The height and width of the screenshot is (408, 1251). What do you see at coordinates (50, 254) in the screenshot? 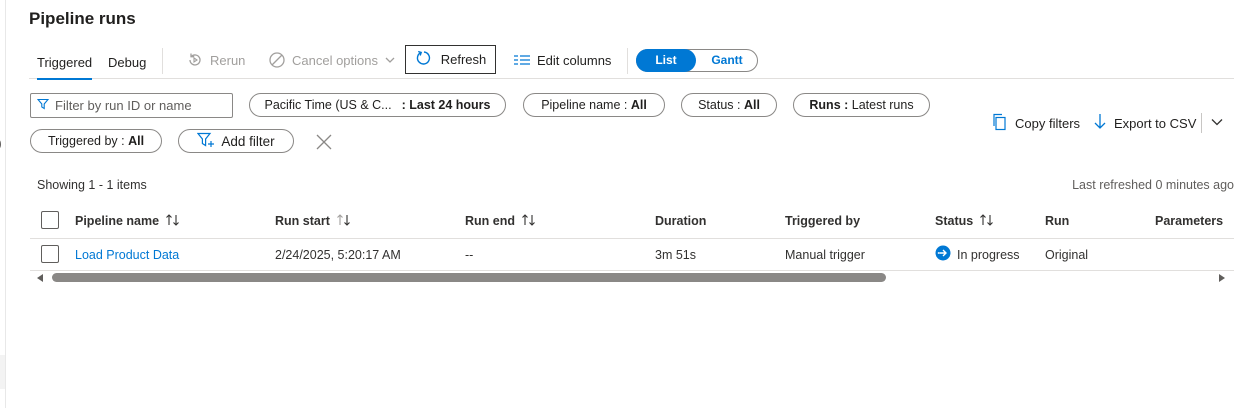
I see `row-checkbox` at bounding box center [50, 254].